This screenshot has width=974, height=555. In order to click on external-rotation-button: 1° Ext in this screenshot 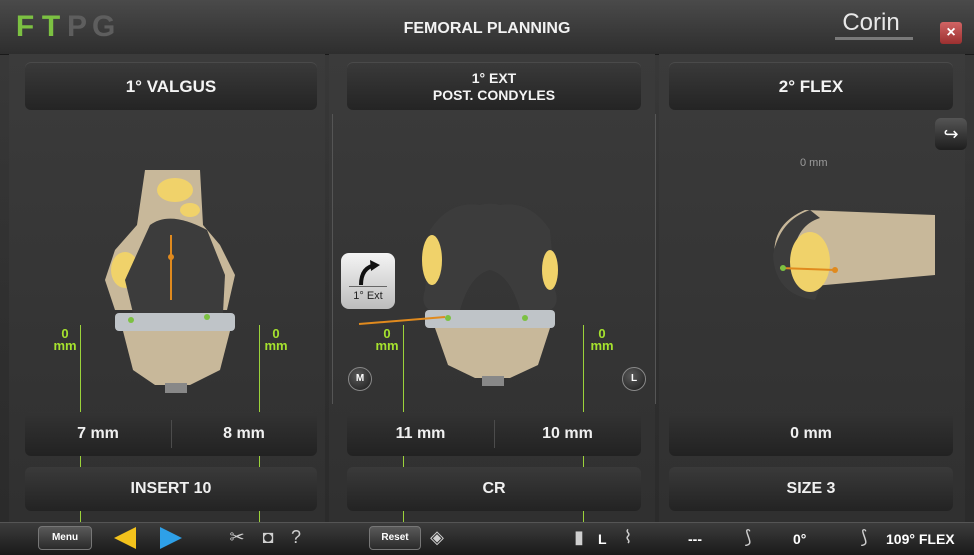, I will do `click(368, 281)`.